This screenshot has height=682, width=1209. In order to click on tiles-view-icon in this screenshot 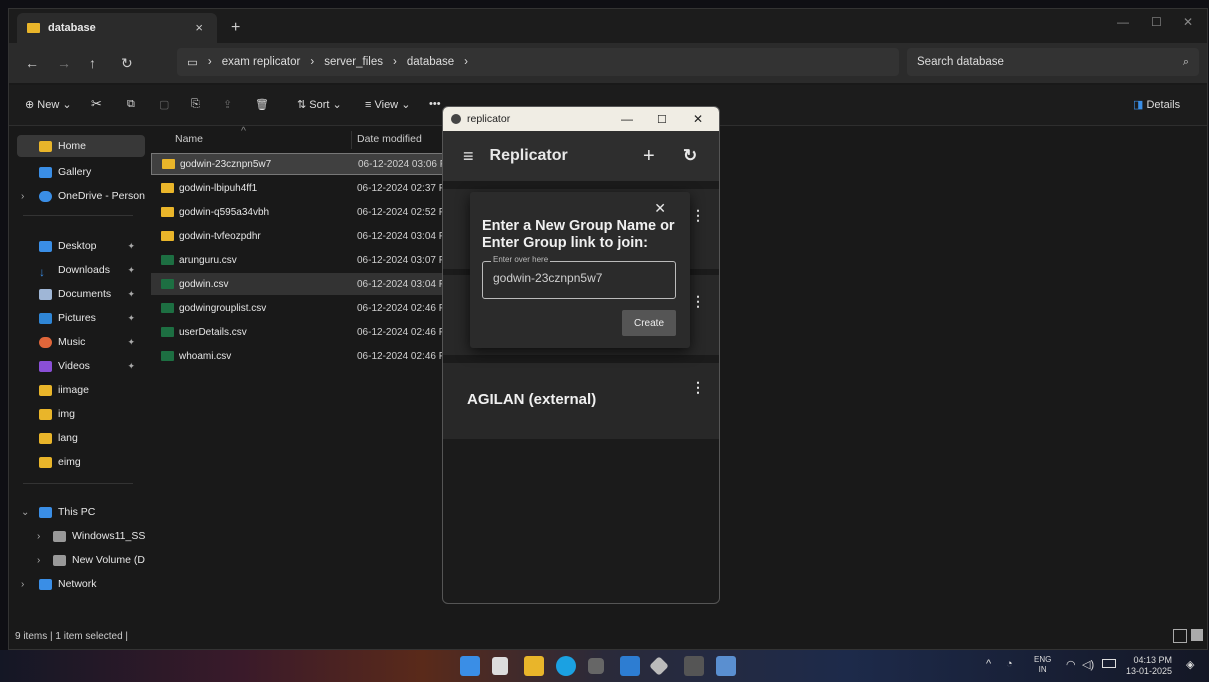, I will do `click(1197, 635)`.